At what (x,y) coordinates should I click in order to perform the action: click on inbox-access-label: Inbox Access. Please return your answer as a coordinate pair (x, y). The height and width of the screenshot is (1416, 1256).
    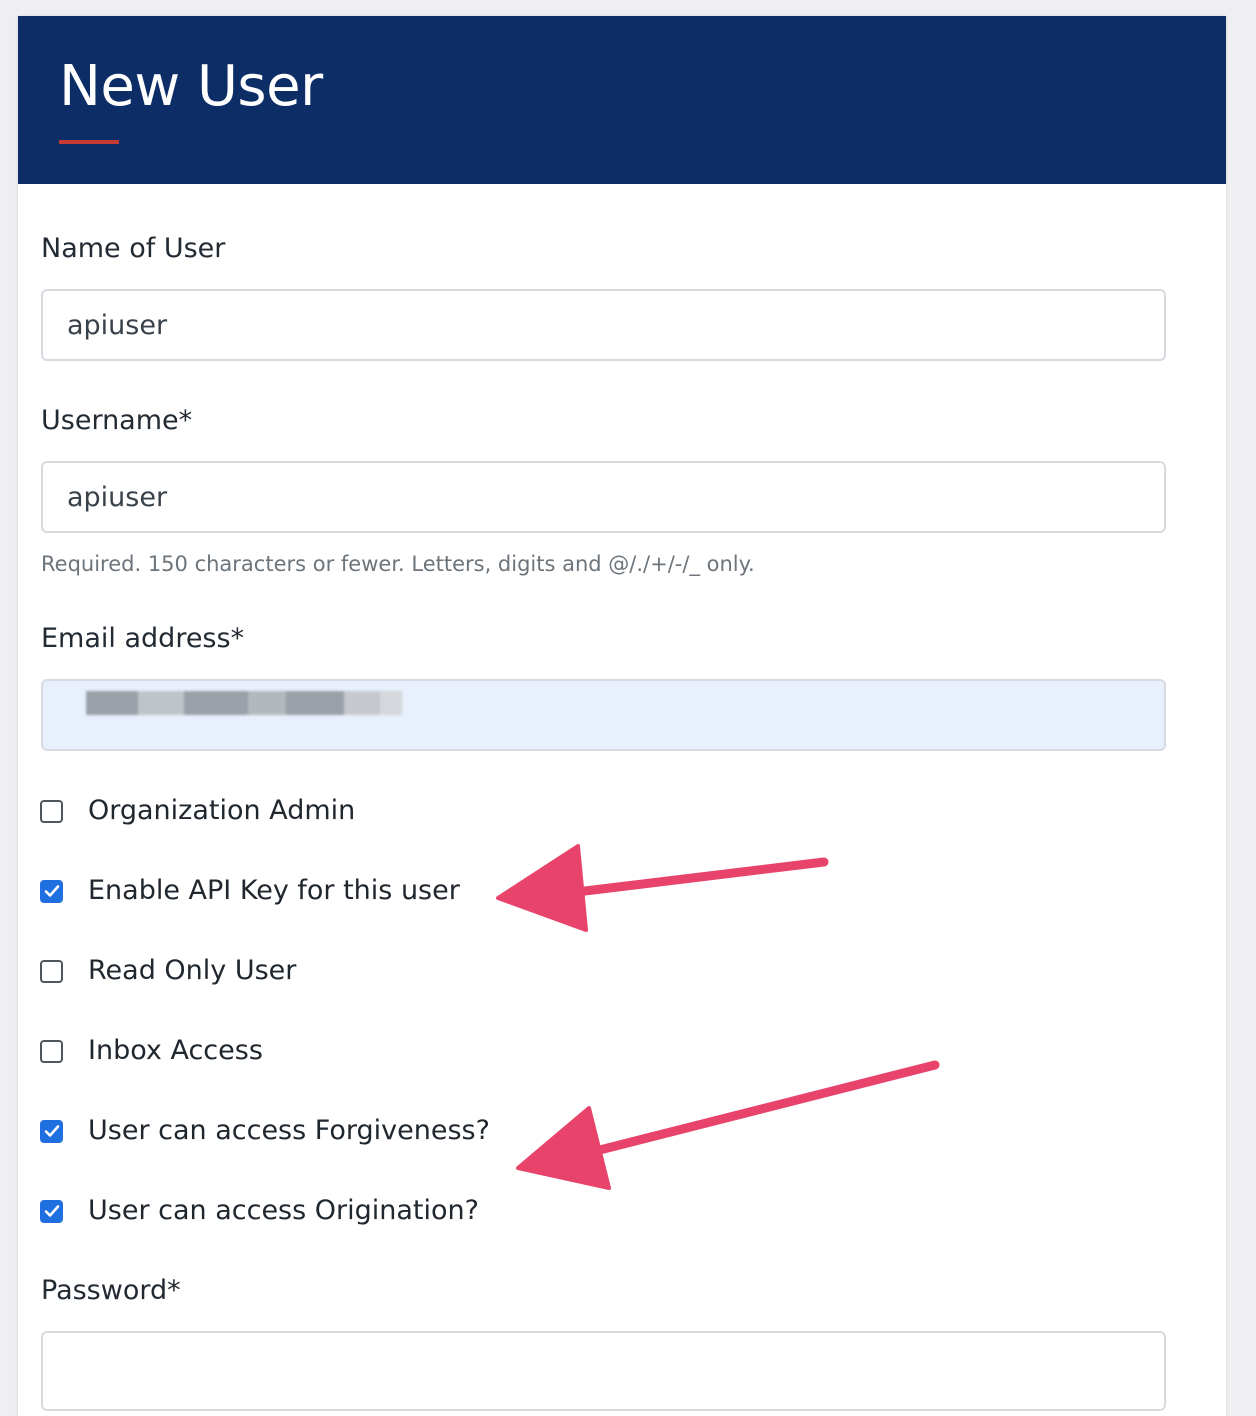
    Looking at the image, I should click on (175, 1050).